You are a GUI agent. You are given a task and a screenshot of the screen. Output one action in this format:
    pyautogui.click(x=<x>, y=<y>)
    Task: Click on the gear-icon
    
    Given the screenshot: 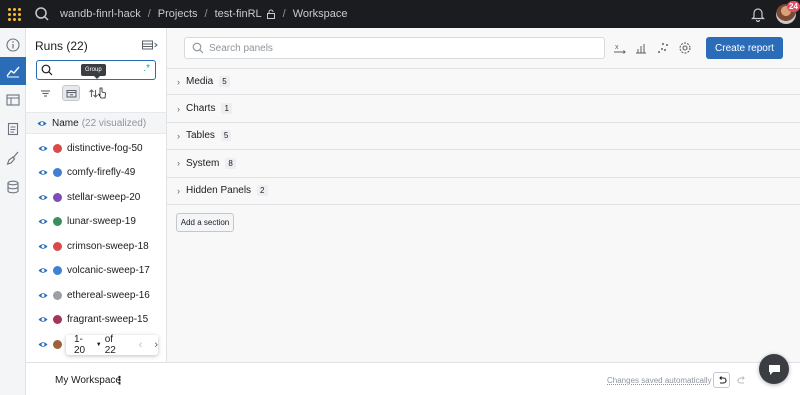 What is the action you would take?
    pyautogui.click(x=685, y=48)
    